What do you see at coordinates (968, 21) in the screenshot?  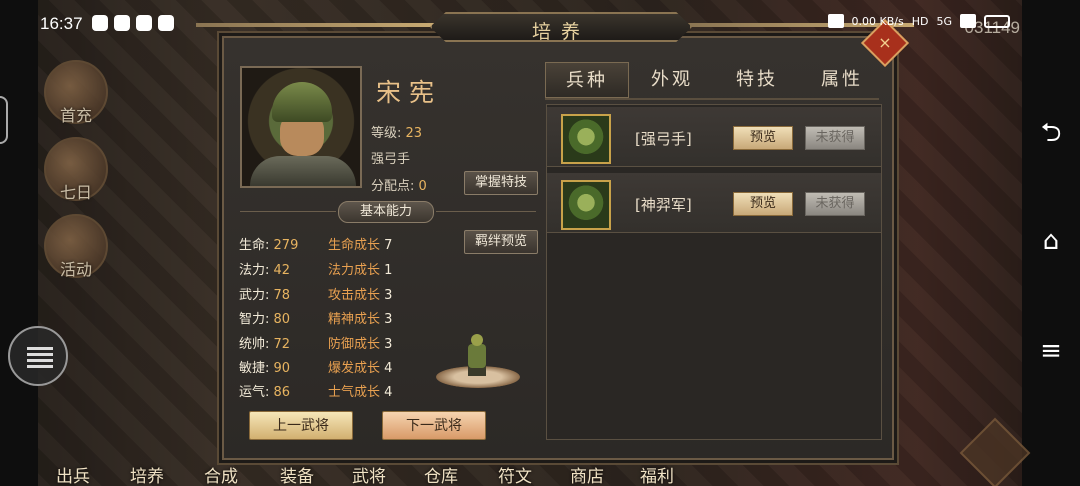 I see `wifi-icon` at bounding box center [968, 21].